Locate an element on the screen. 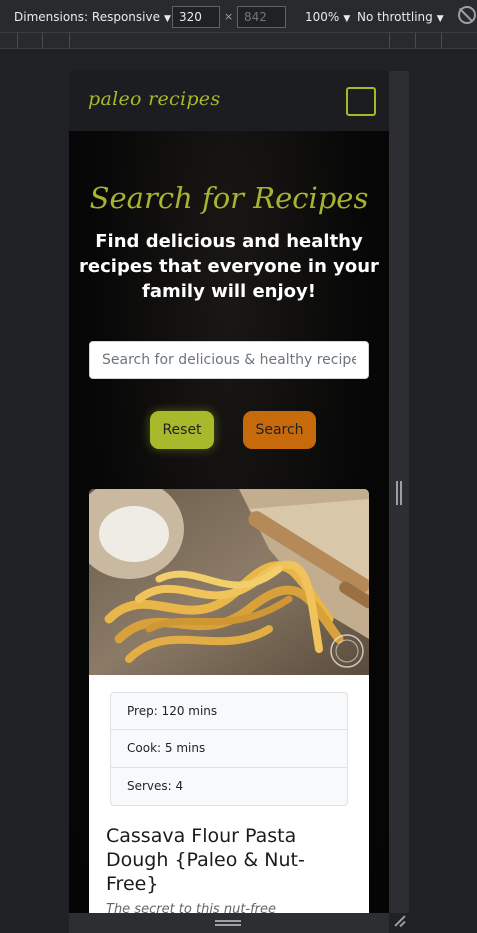  dimensions-dropdown: Dimensions: Responsive ▼ is located at coordinates (92, 17).